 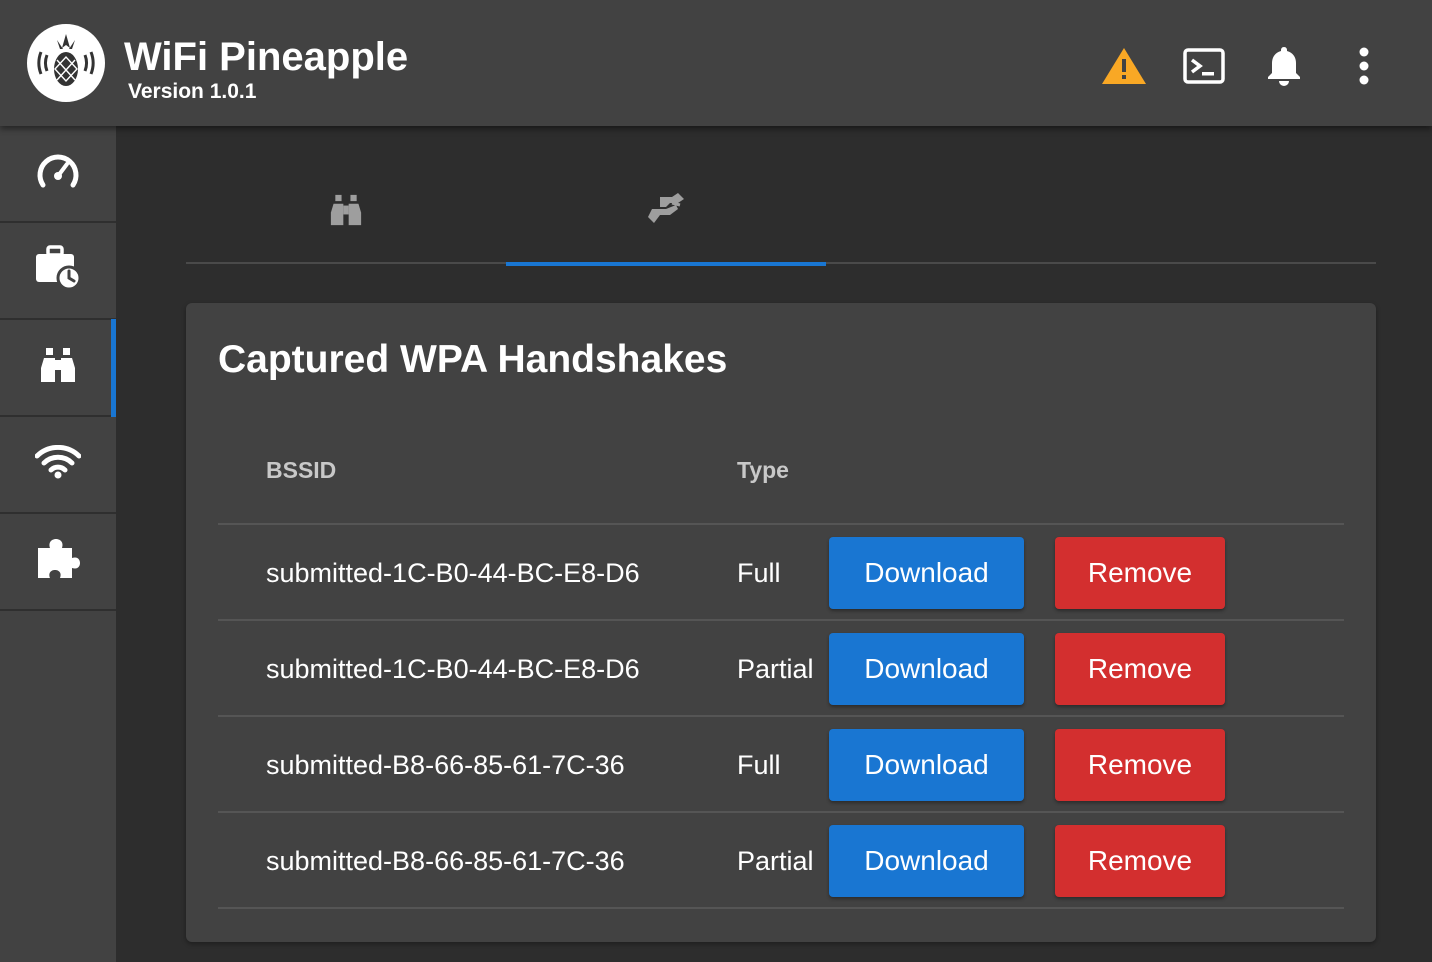 I want to click on column-header-type: Type, so click(x=763, y=470).